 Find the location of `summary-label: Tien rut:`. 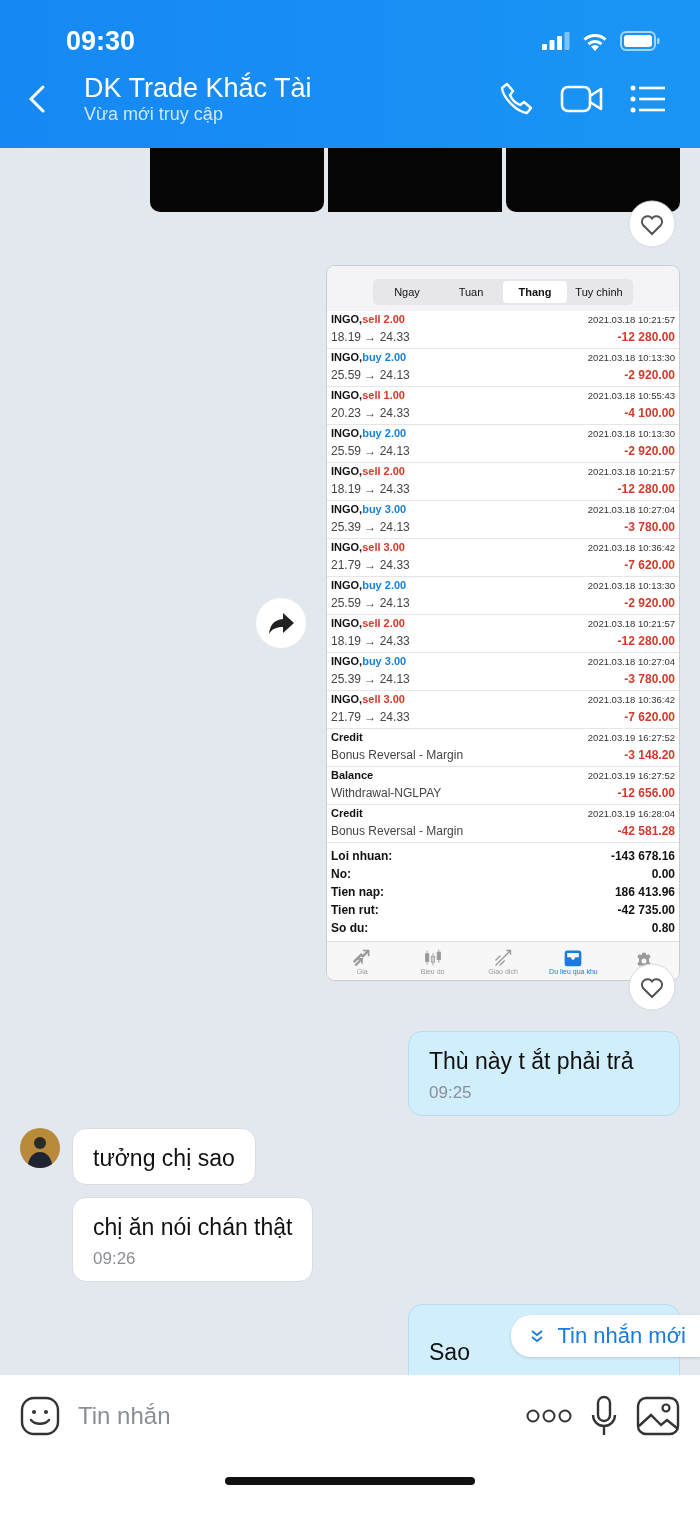

summary-label: Tien rut: is located at coordinates (355, 910).